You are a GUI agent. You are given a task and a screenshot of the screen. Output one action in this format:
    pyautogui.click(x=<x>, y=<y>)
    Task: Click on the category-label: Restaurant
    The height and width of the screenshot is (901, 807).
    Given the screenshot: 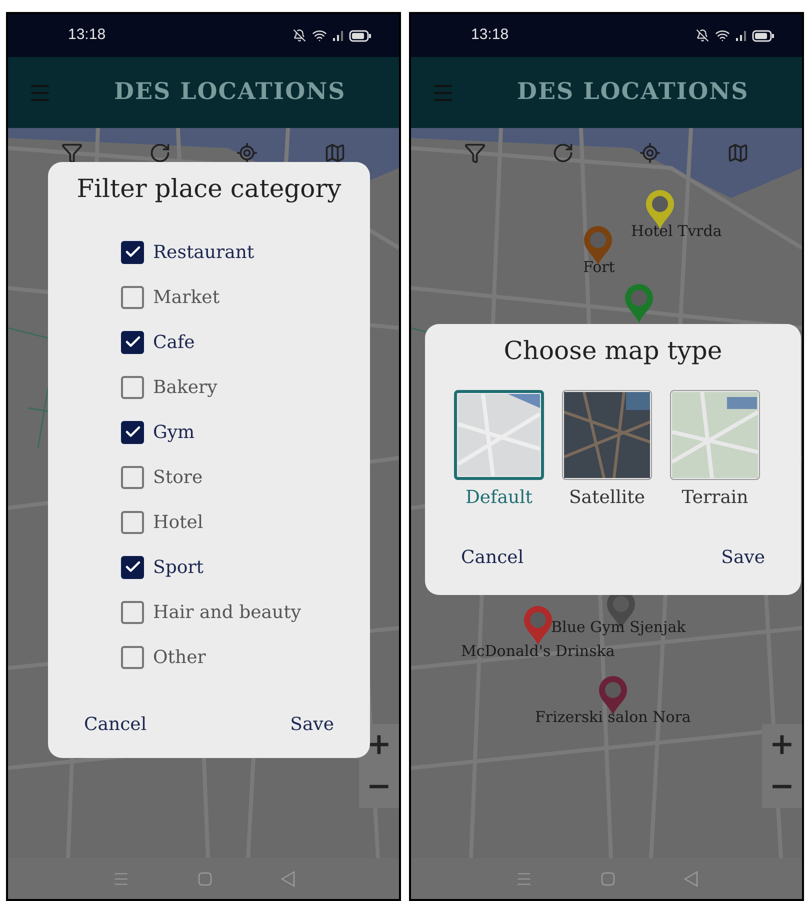 What is the action you would take?
    pyautogui.click(x=203, y=252)
    